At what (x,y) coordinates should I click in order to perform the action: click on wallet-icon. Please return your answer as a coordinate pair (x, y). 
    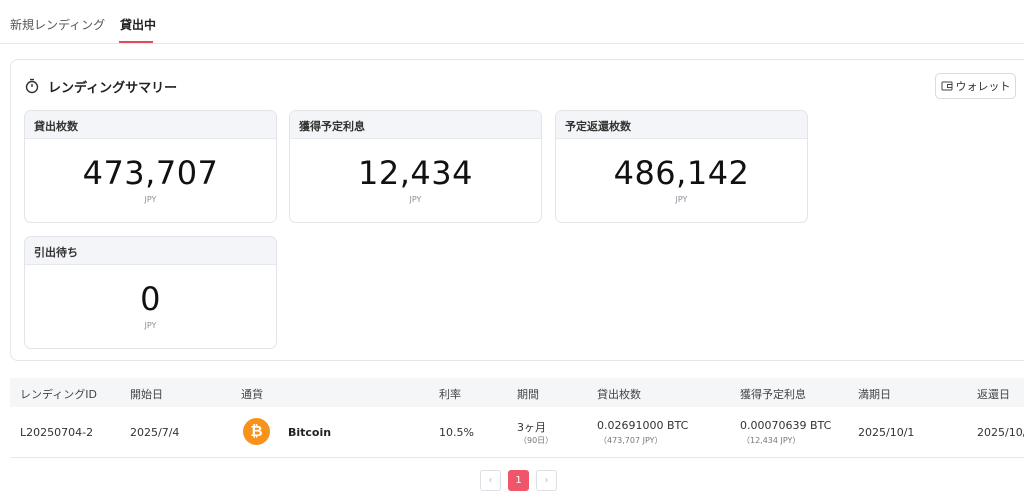
    Looking at the image, I should click on (947, 86).